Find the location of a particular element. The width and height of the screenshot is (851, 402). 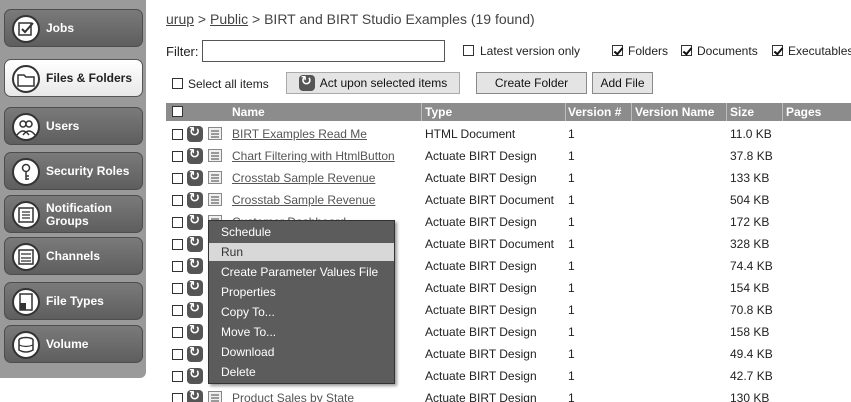

notification-icon is located at coordinates (26, 215).